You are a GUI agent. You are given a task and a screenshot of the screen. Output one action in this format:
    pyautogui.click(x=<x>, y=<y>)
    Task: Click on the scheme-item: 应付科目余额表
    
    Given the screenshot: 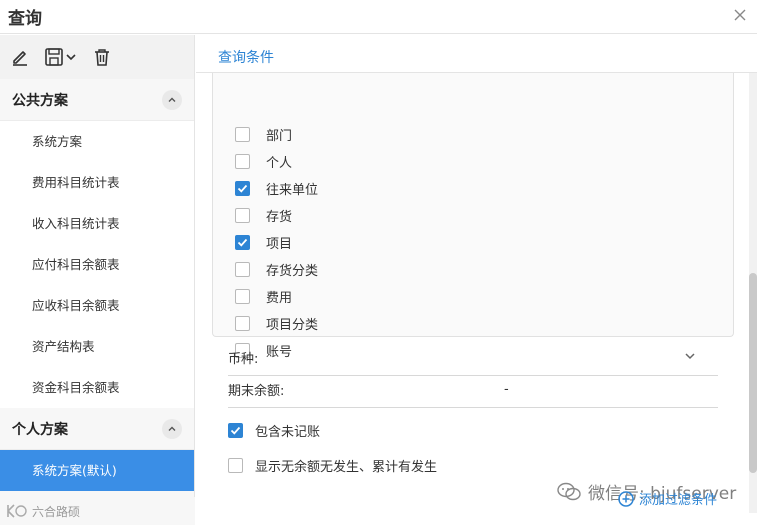 What is the action you would take?
    pyautogui.click(x=97, y=264)
    